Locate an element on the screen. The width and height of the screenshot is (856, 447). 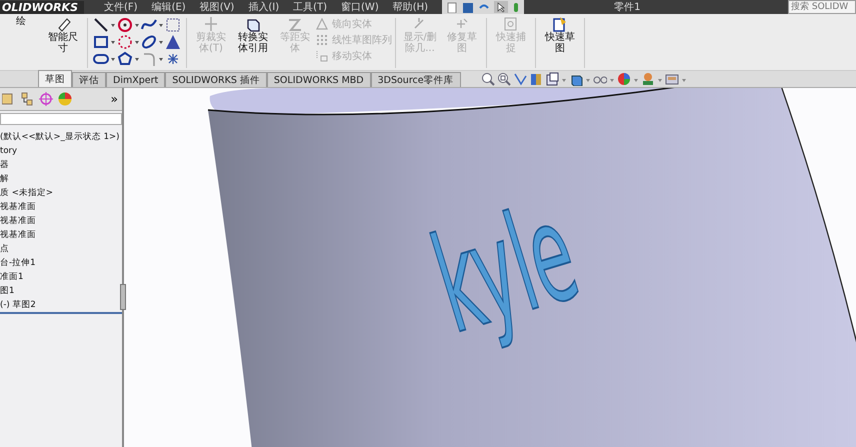
expand-button: » is located at coordinates (114, 99).